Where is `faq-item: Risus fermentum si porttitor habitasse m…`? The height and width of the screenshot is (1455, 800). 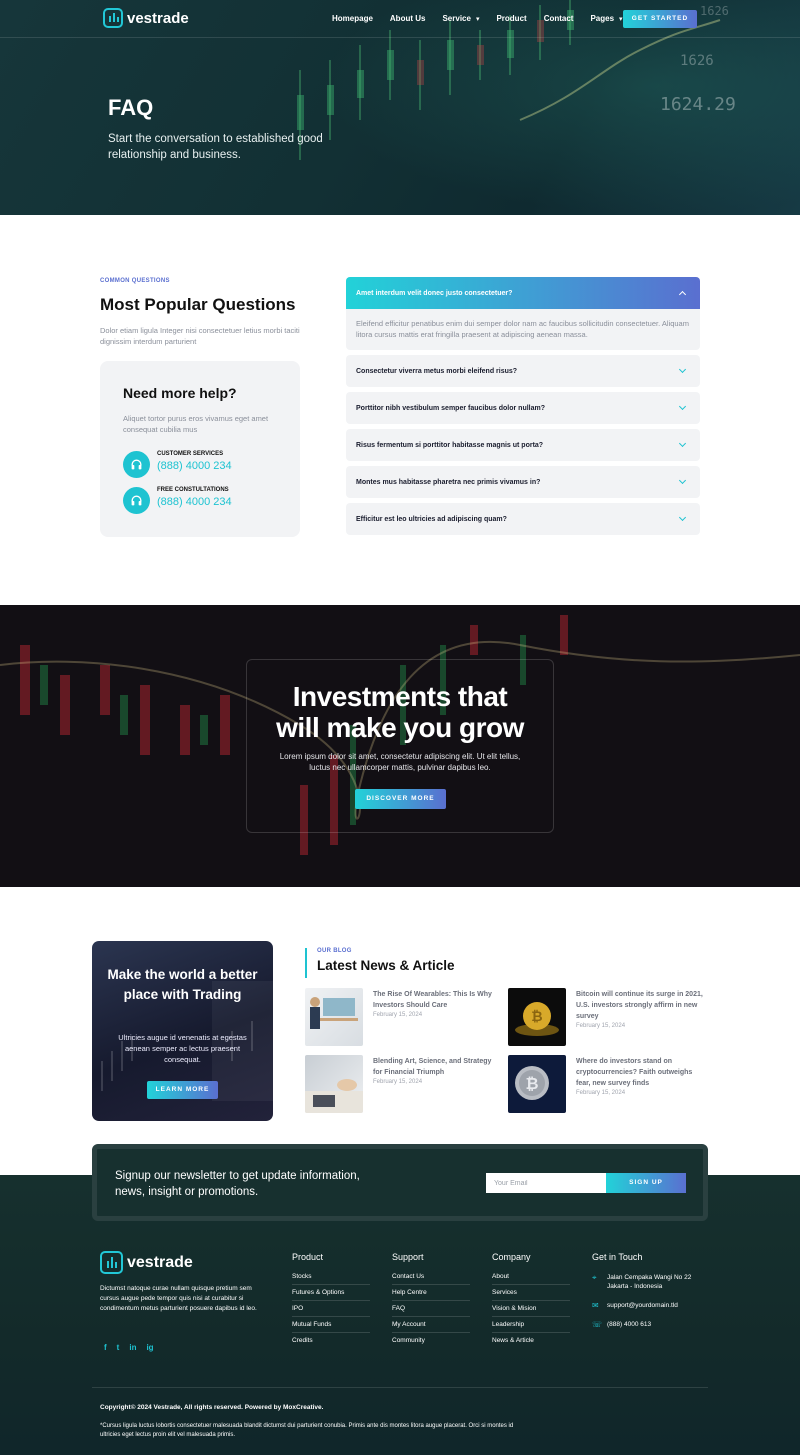
faq-item: Risus fermentum si porttitor habitasse m… is located at coordinates (523, 445).